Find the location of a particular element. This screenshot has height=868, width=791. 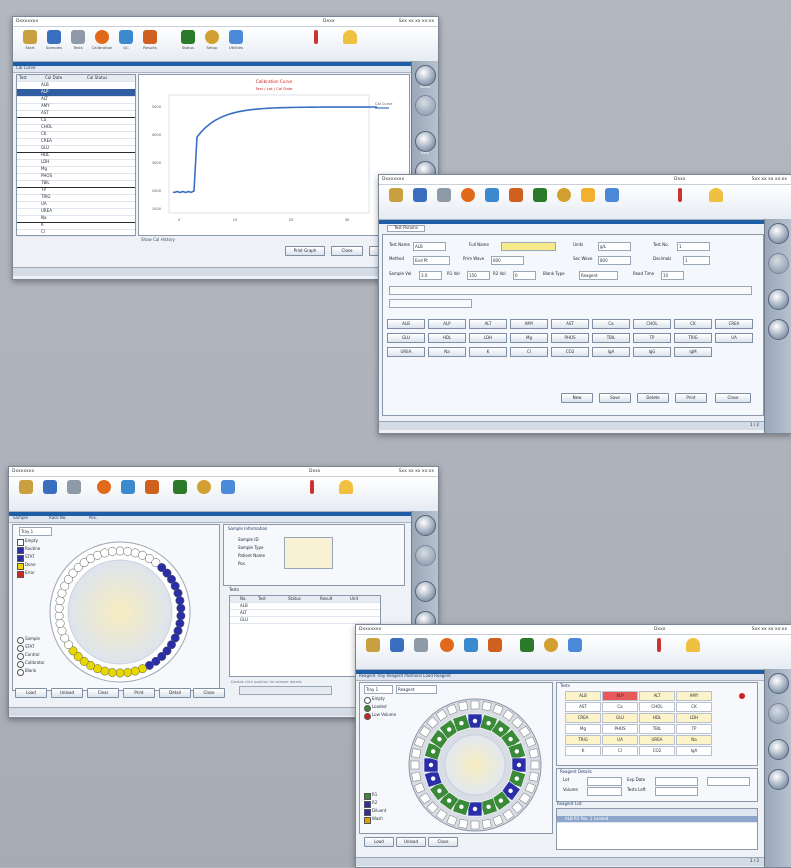

test-button: CK is located at coordinates (693, 324).